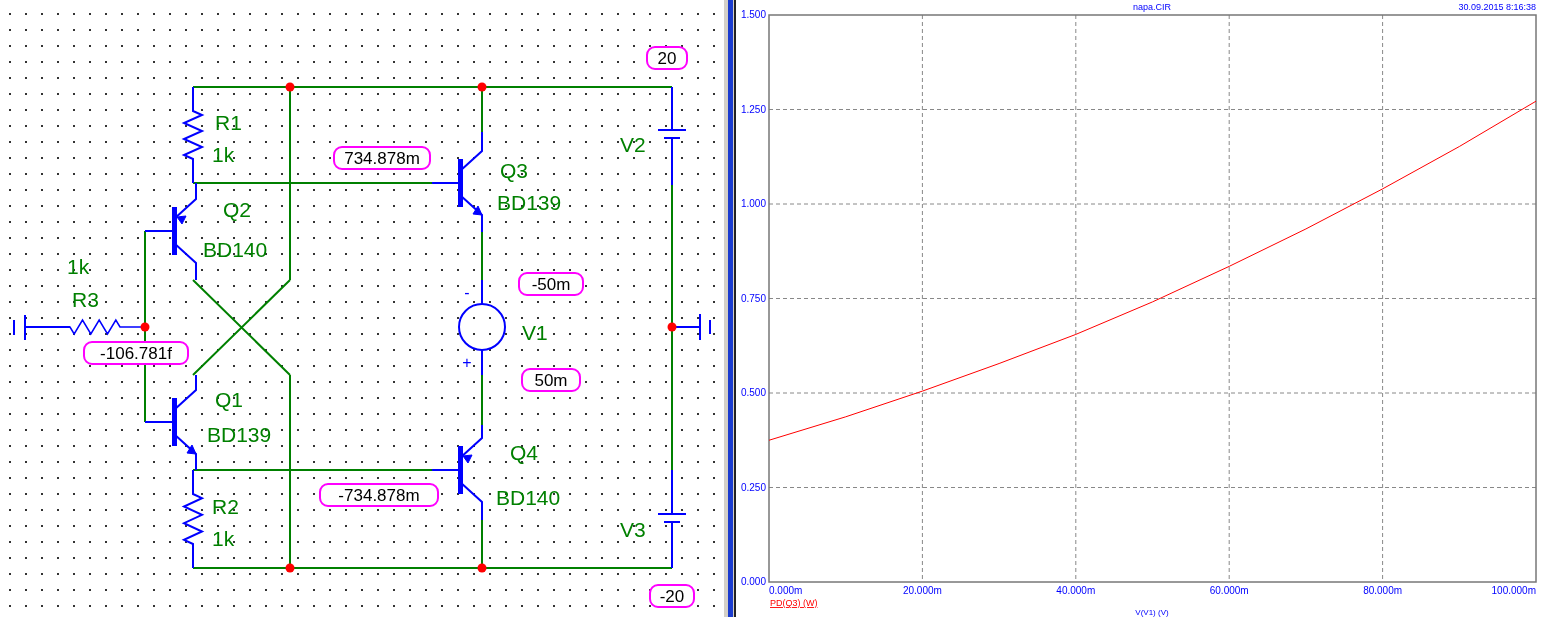 The width and height of the screenshot is (1564, 617). Describe the element at coordinates (753, 487) in the screenshot. I see `y-tick-label: 0.250` at that location.